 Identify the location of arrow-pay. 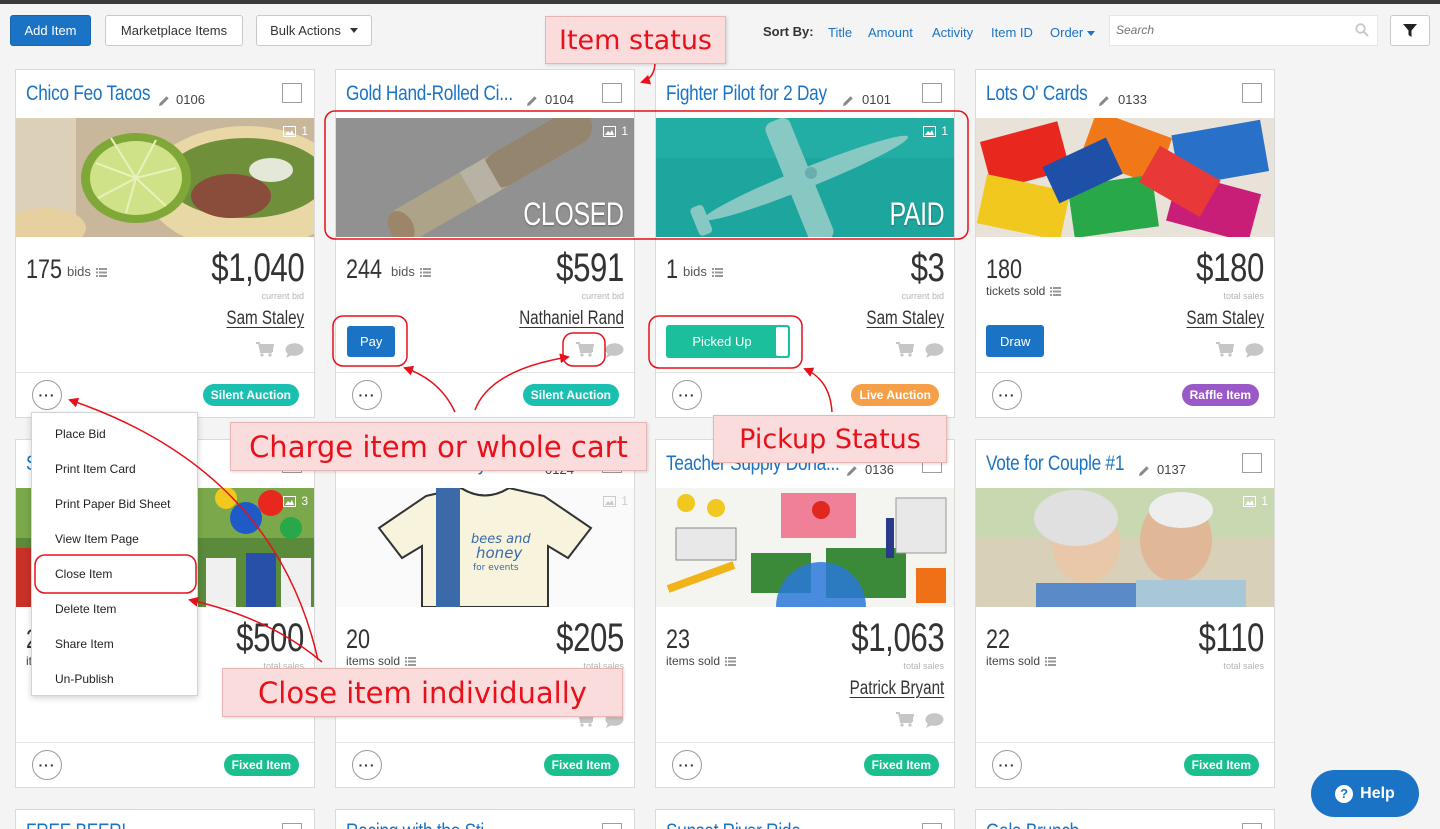
(429, 389).